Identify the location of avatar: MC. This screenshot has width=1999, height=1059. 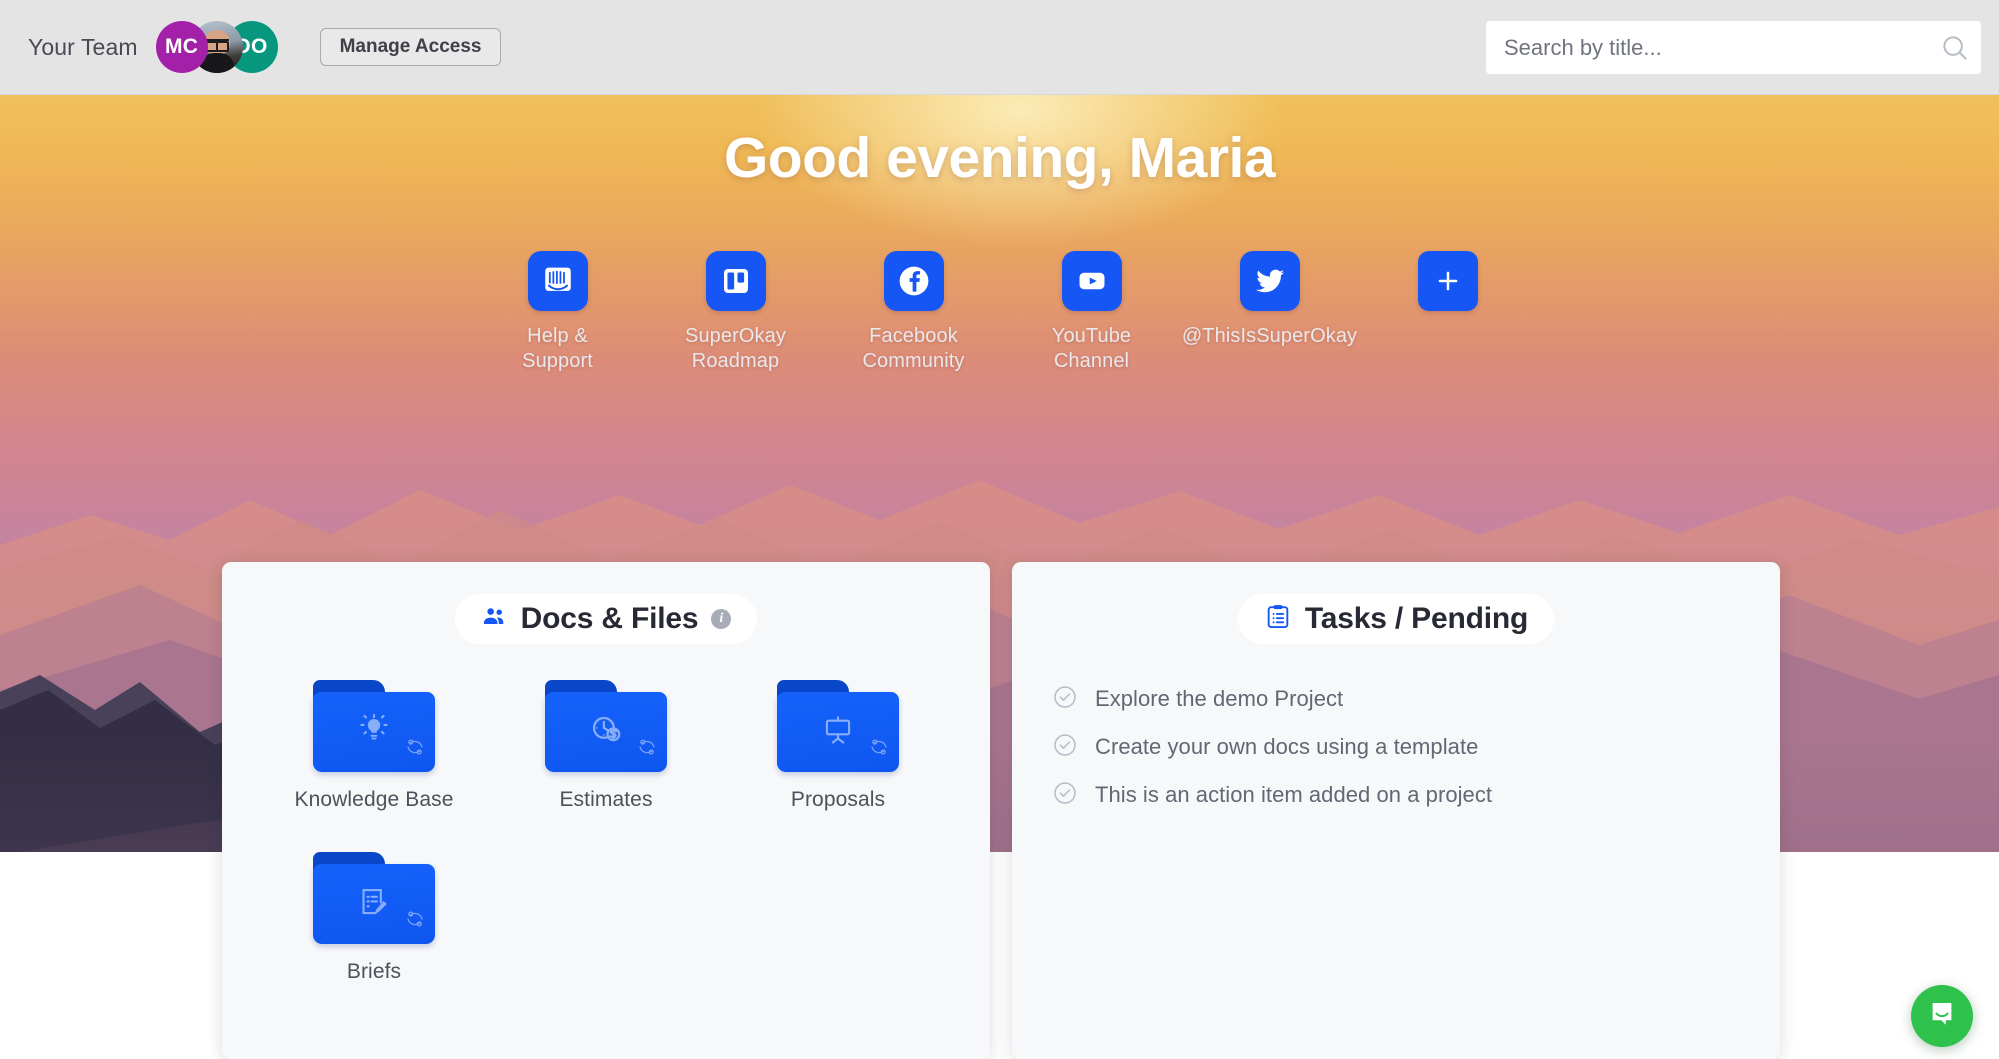
(181, 47).